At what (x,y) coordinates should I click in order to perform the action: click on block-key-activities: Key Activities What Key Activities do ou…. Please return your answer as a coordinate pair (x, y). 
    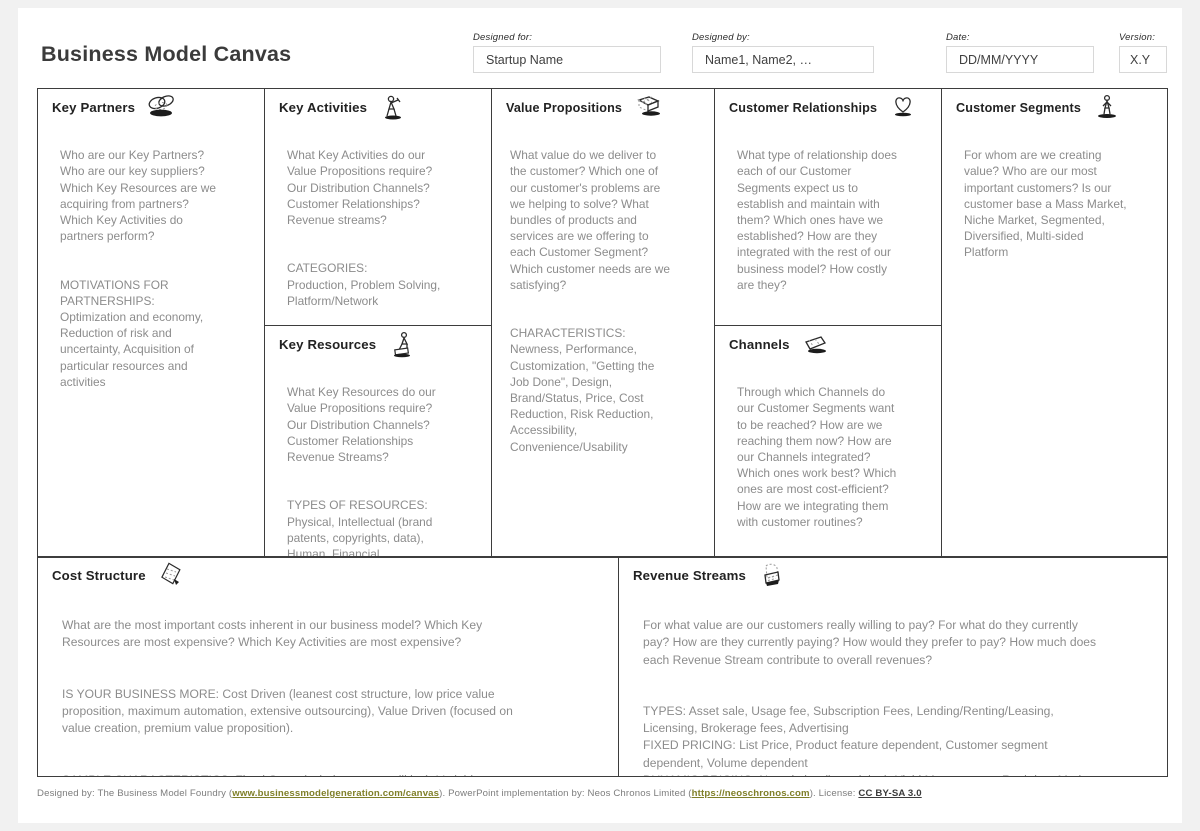
    Looking at the image, I should click on (378, 207).